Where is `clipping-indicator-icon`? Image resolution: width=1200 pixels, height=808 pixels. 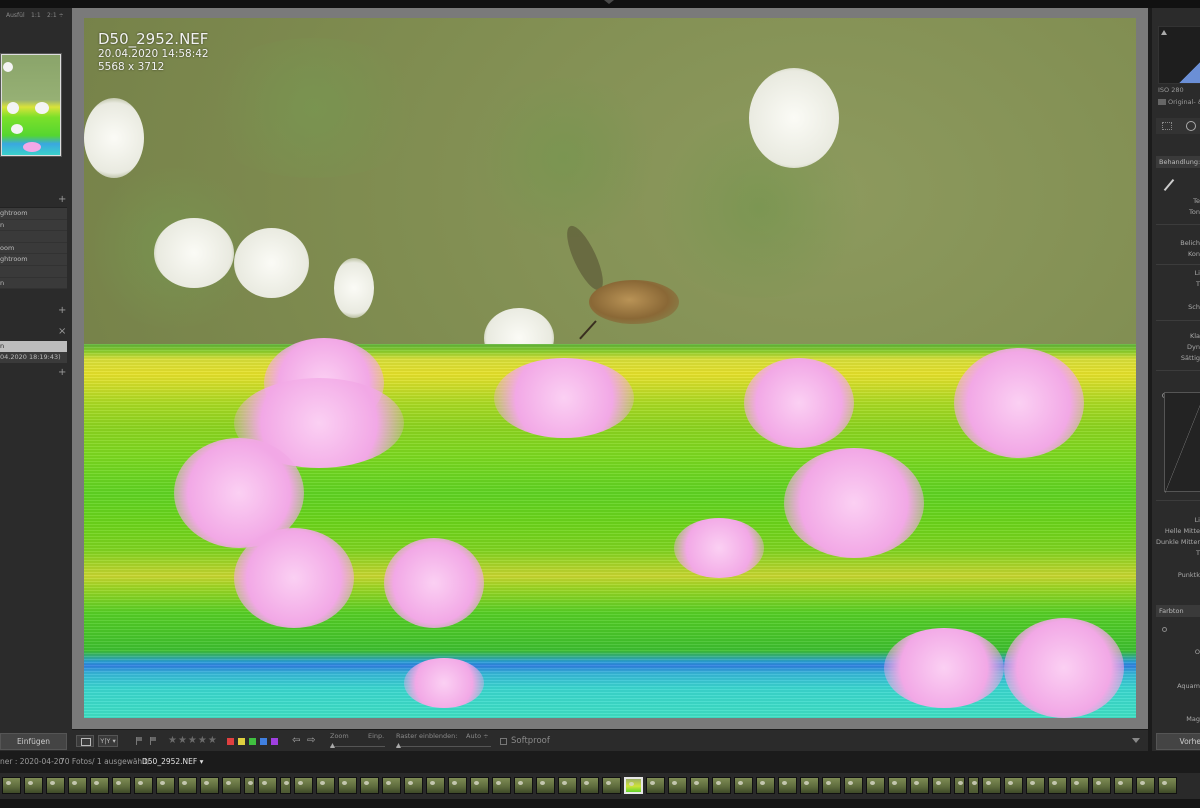 clipping-indicator-icon is located at coordinates (1164, 32).